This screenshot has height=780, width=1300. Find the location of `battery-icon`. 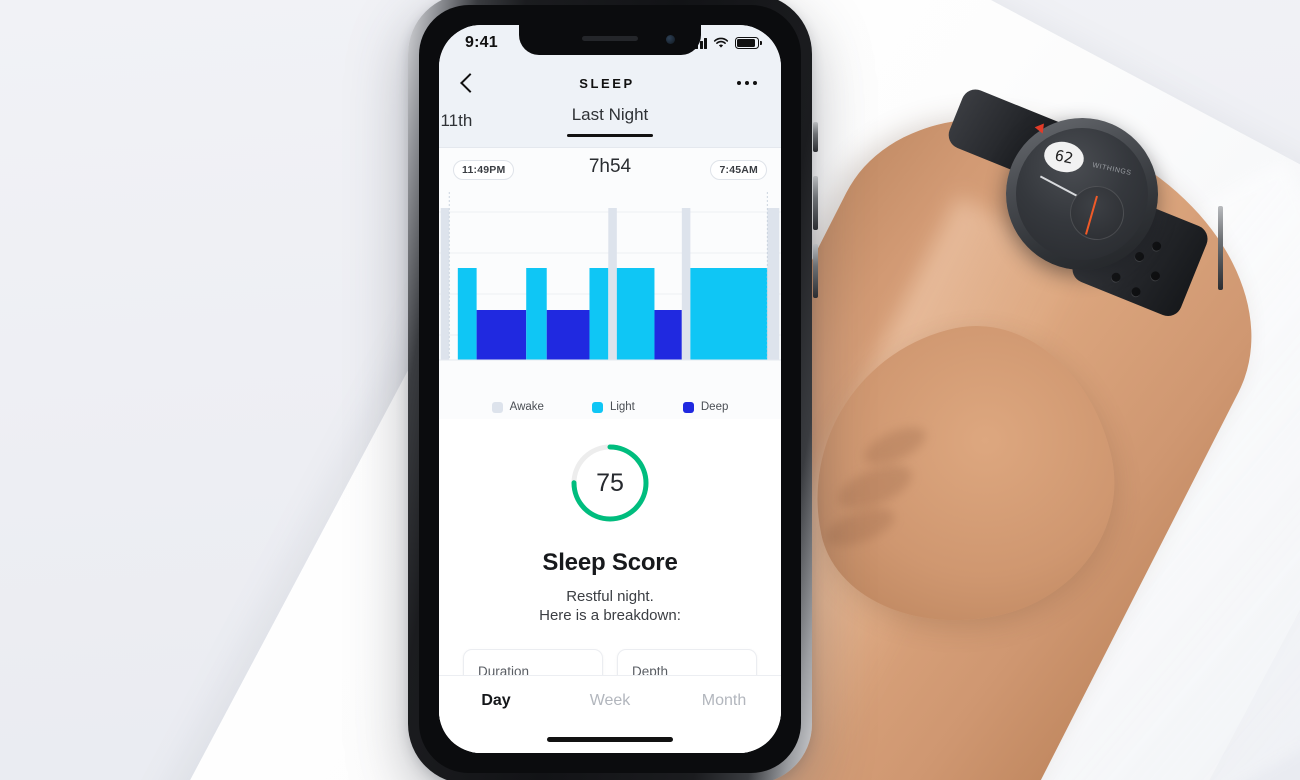

battery-icon is located at coordinates (748, 43).